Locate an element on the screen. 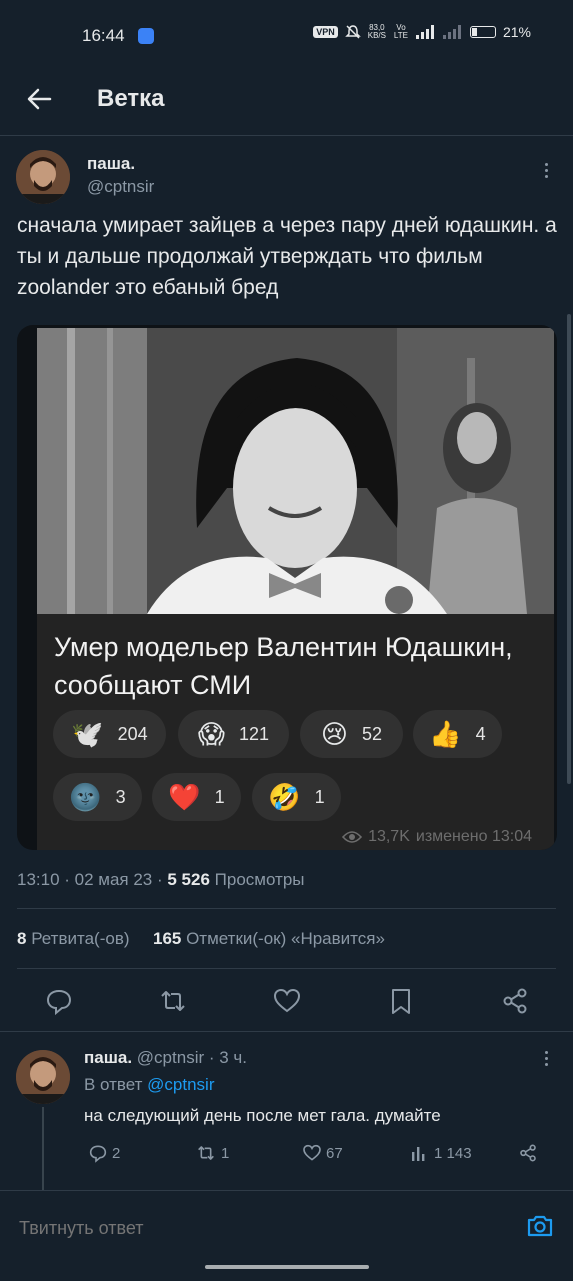  reply-input is located at coordinates (259, 1228).